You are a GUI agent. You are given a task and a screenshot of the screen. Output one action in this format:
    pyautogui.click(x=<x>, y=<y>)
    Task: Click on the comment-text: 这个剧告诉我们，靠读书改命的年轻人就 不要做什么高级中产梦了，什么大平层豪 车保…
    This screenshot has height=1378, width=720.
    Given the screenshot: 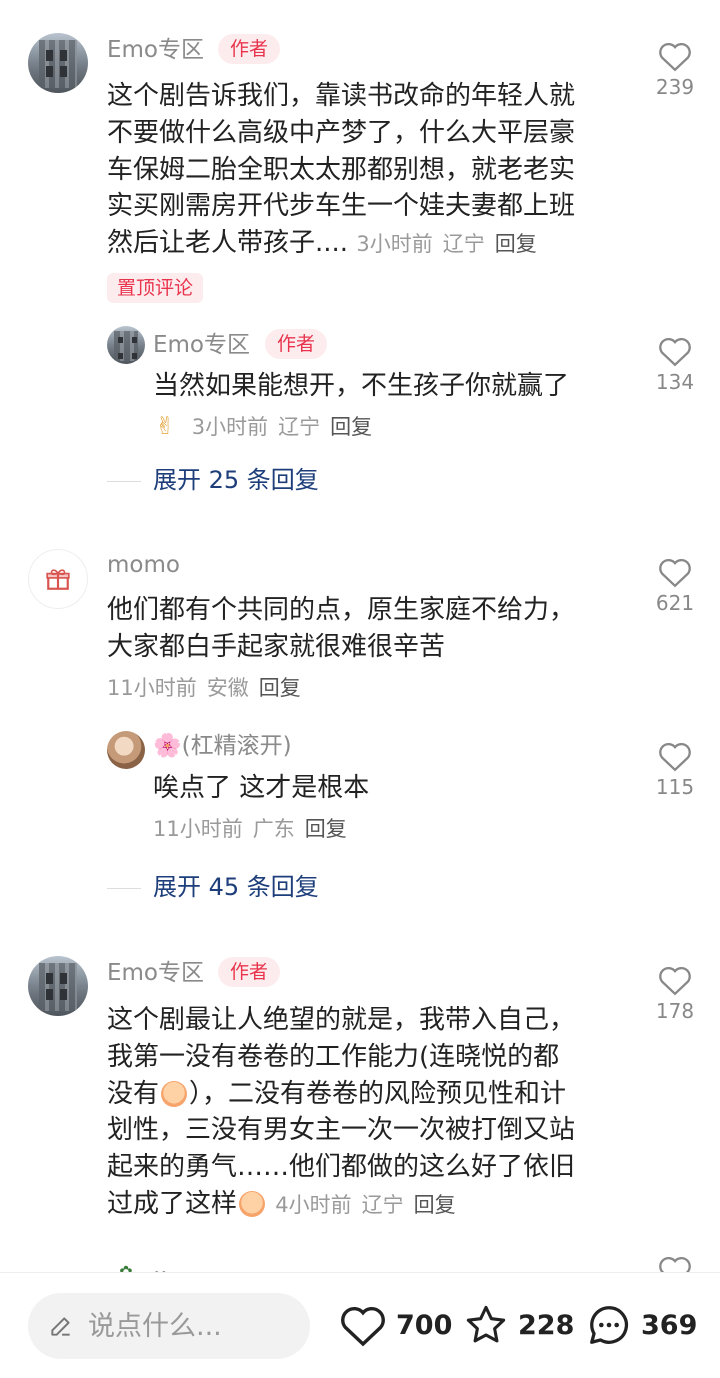 What is the action you would take?
    pyautogui.click(x=372, y=170)
    